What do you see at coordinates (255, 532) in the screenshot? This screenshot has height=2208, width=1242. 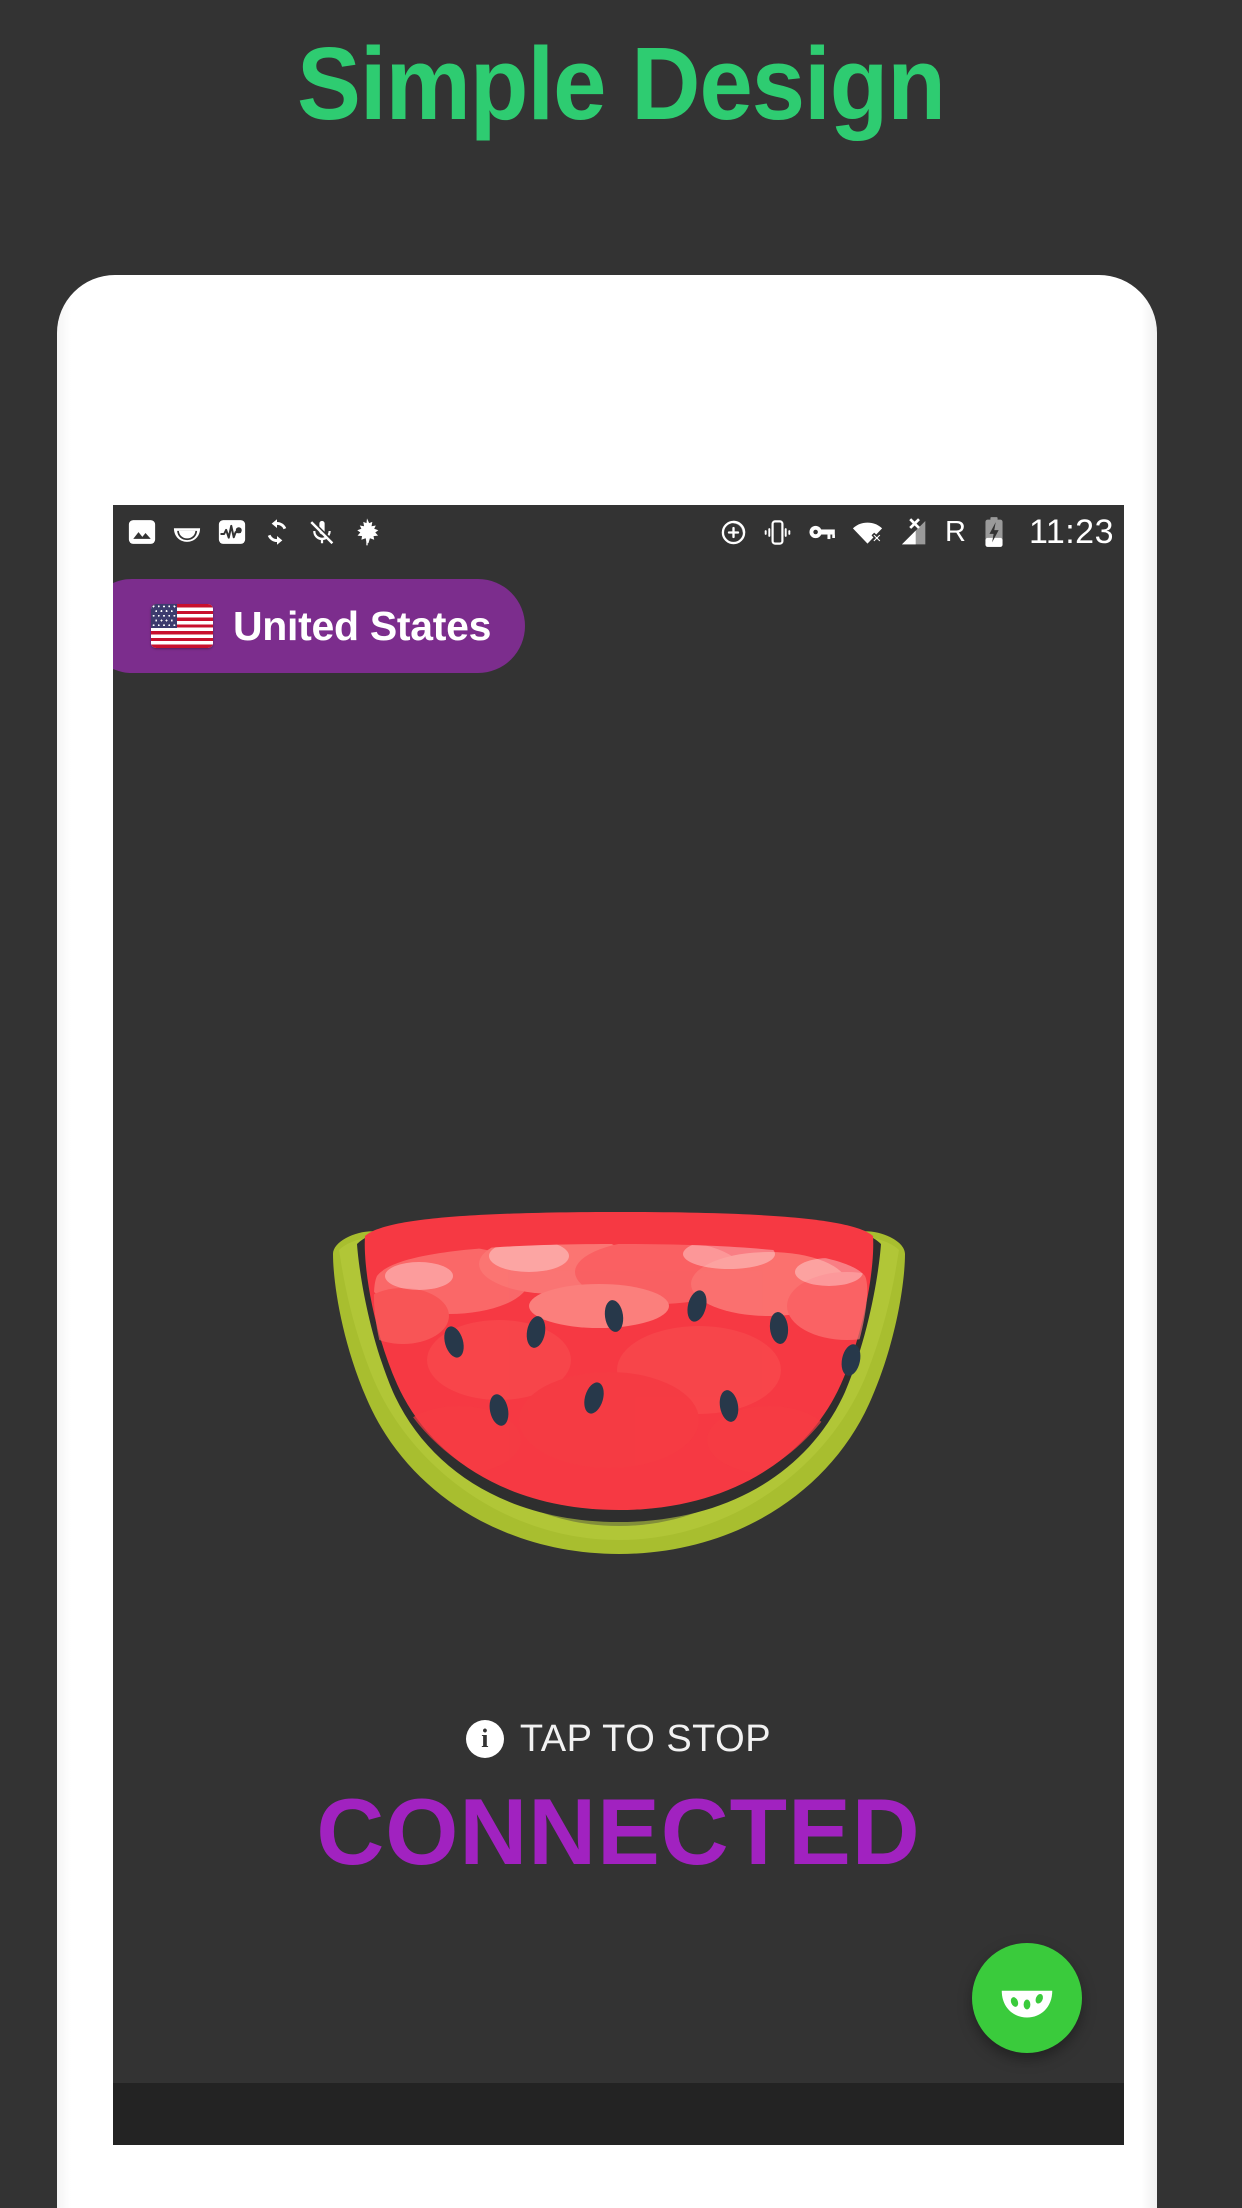 I see `status-bar-left-icons` at bounding box center [255, 532].